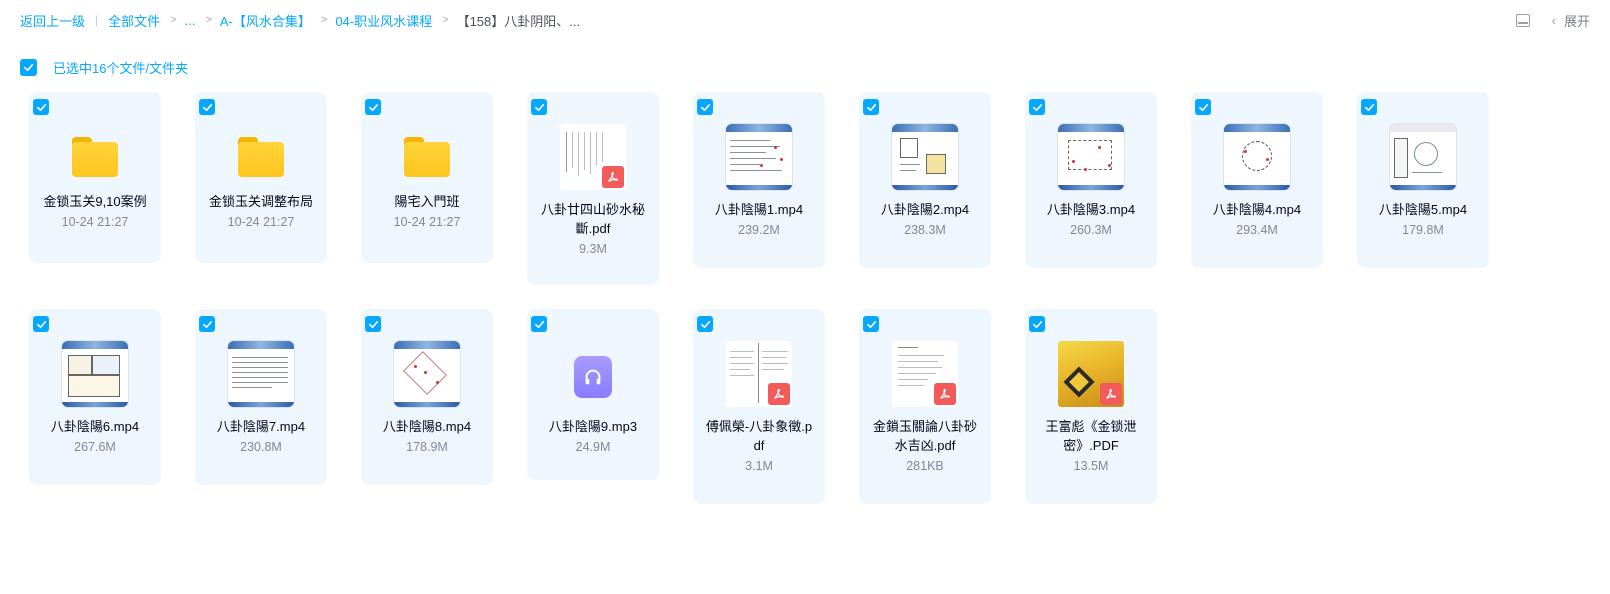 The height and width of the screenshot is (594, 1610). Describe the element at coordinates (1091, 230) in the screenshot. I see `file-meta: 260.3M` at that location.